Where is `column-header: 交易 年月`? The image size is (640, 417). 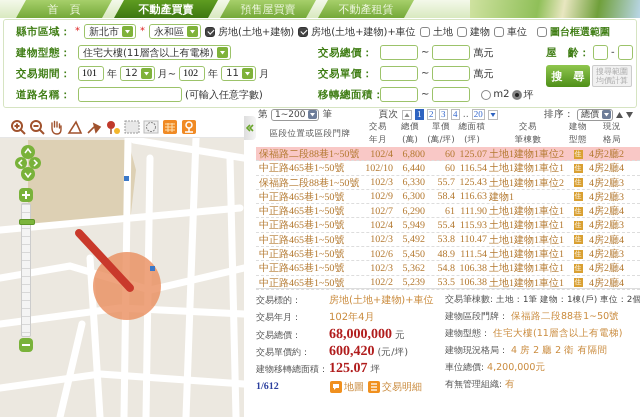 column-header: 交易 年月 is located at coordinates (378, 134).